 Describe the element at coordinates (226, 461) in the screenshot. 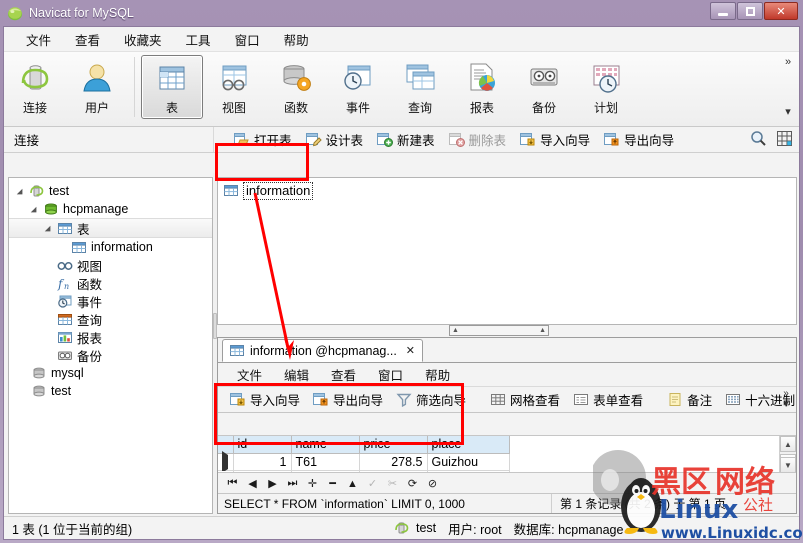

I see `current-row-indicator` at that location.